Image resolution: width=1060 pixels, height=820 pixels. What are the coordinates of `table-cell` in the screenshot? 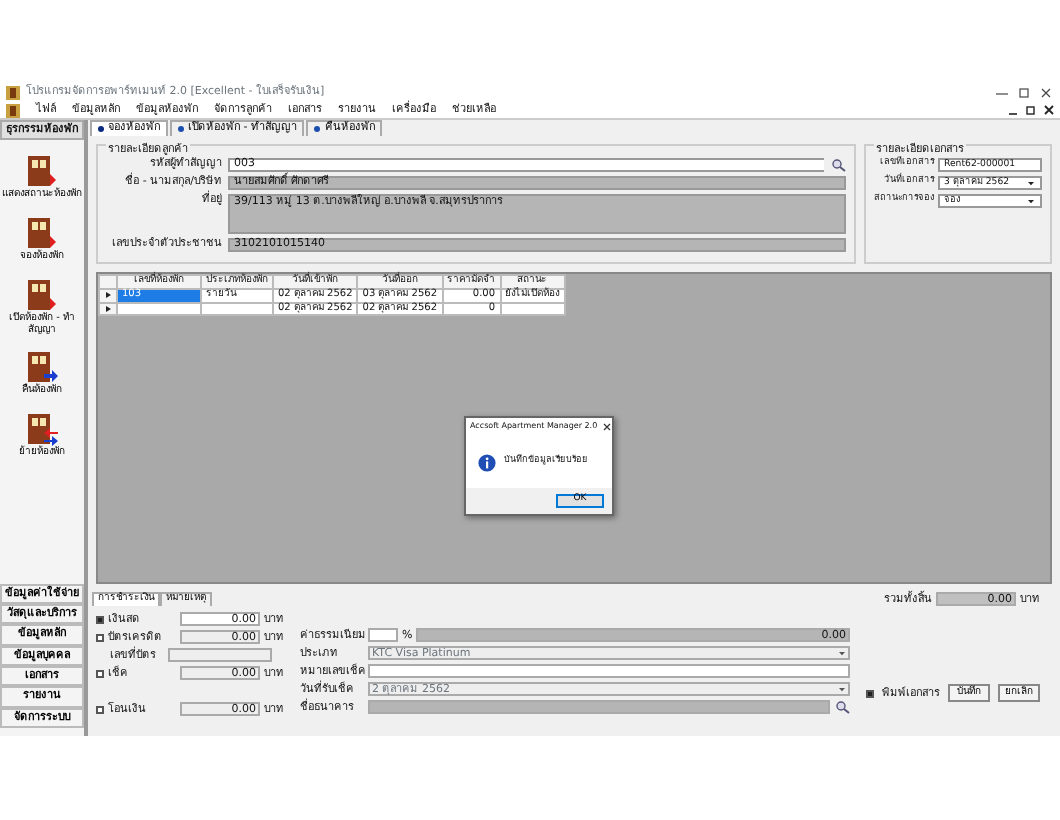 It's located at (532, 309).